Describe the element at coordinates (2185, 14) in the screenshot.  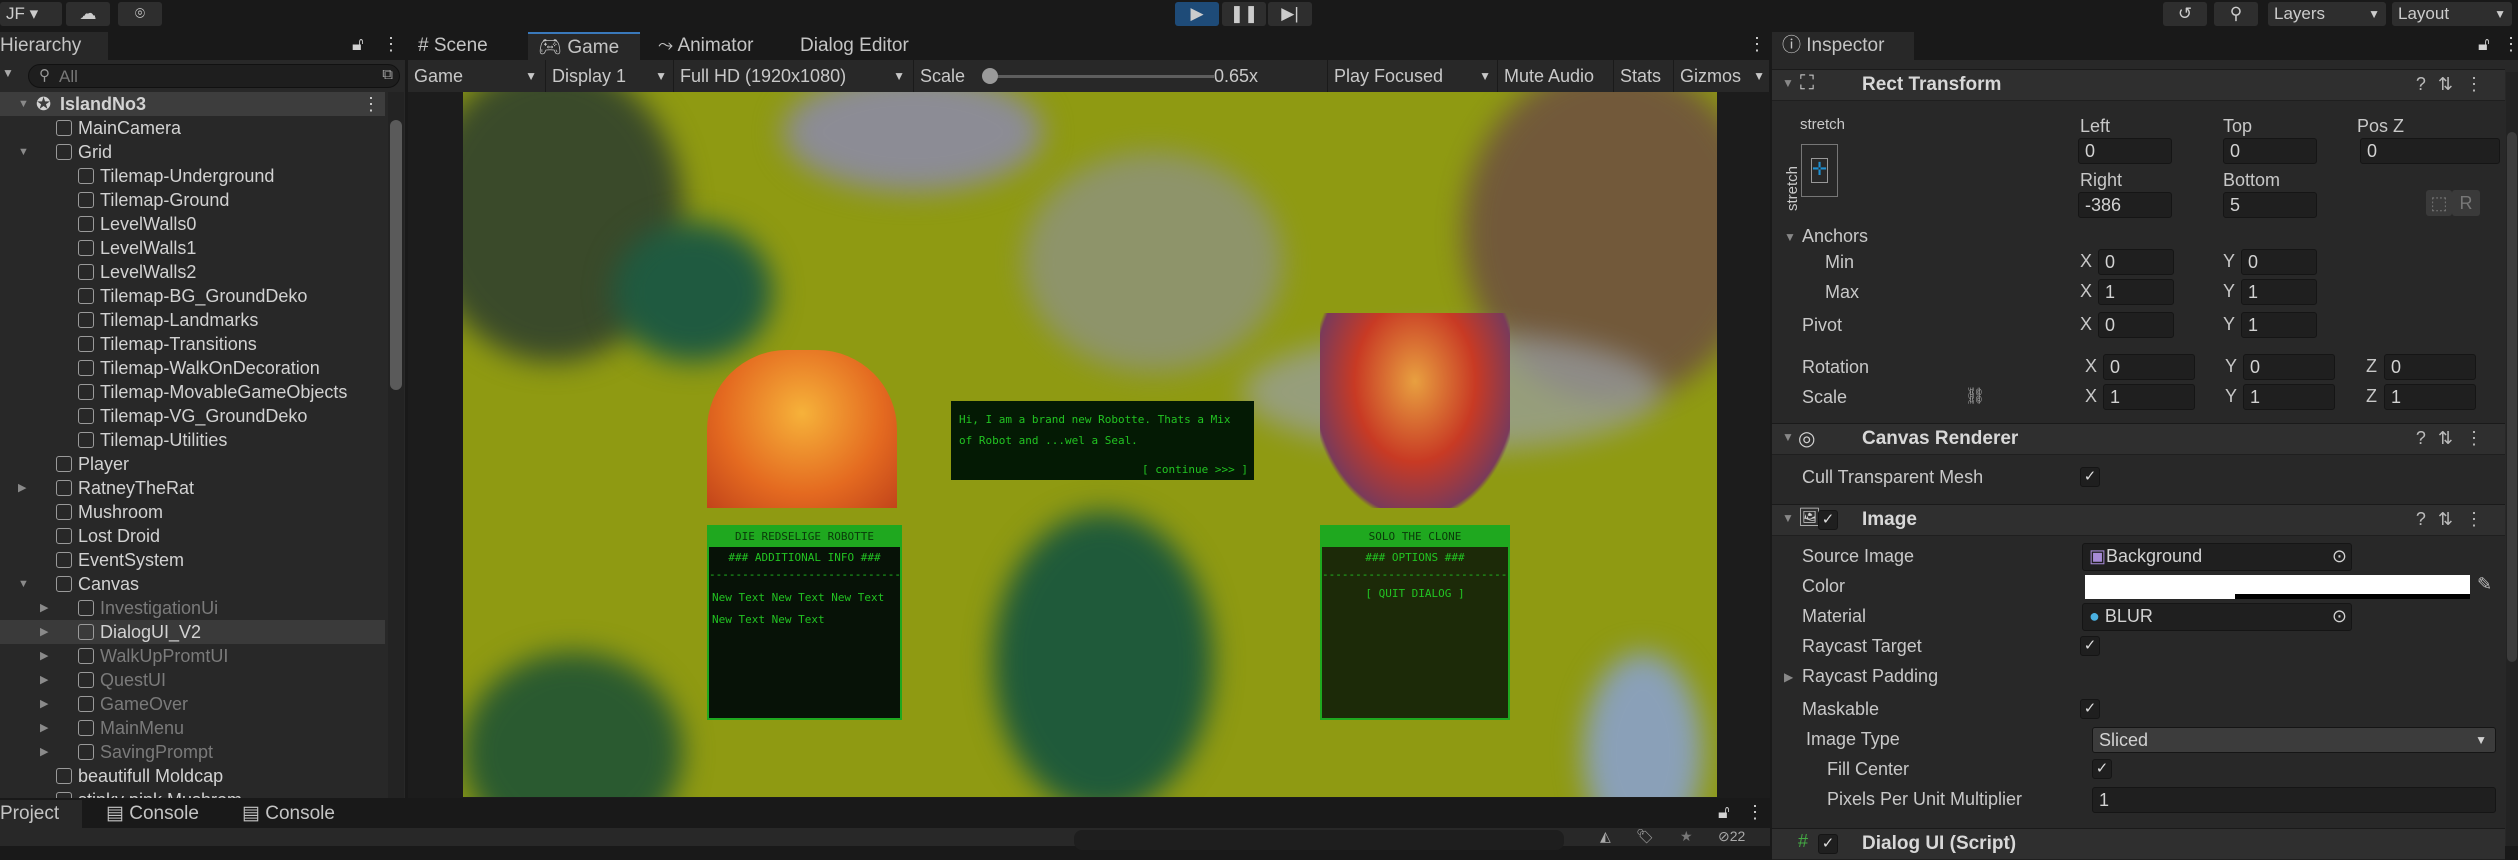
I see `history-icon: ↺` at that location.